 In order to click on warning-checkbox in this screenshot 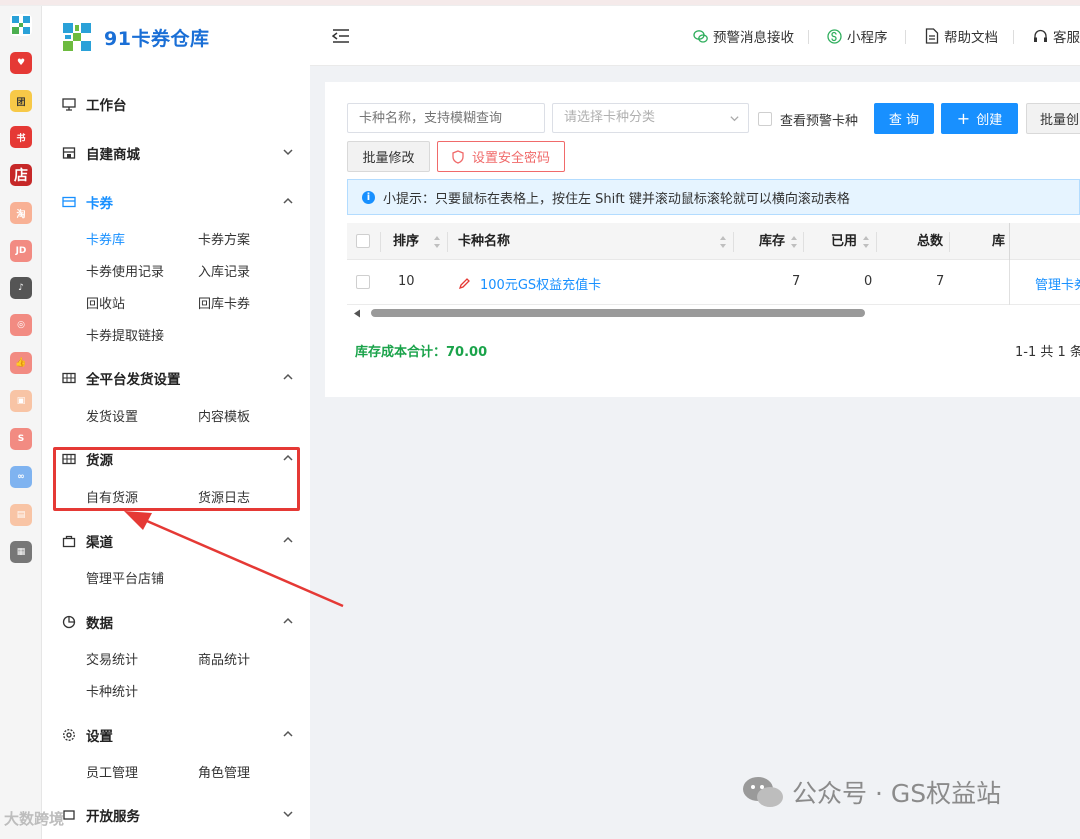, I will do `click(765, 119)`.